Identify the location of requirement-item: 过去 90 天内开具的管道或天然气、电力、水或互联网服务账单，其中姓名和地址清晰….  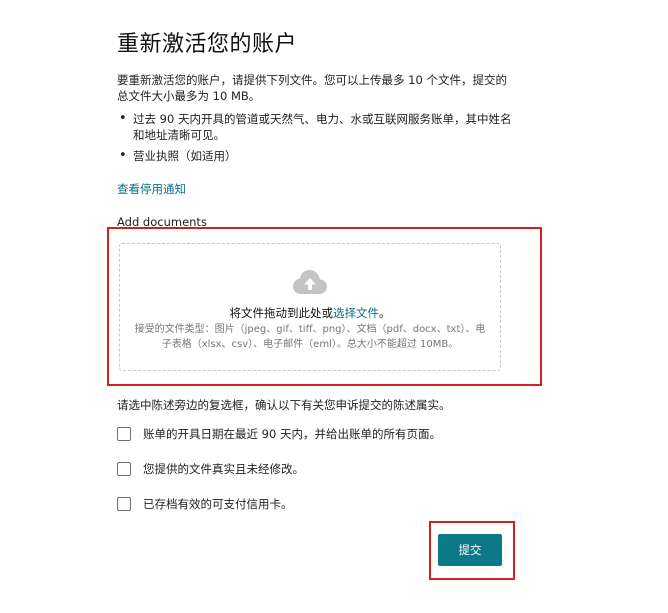
(317, 127).